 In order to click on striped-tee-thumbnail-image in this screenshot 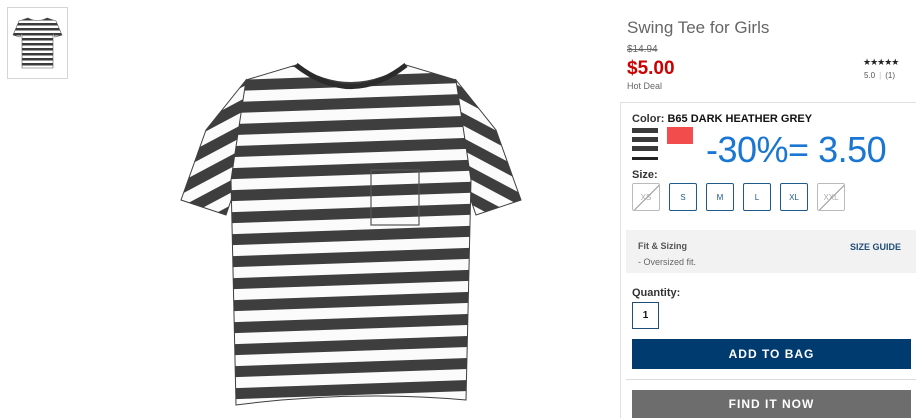, I will do `click(37, 43)`.